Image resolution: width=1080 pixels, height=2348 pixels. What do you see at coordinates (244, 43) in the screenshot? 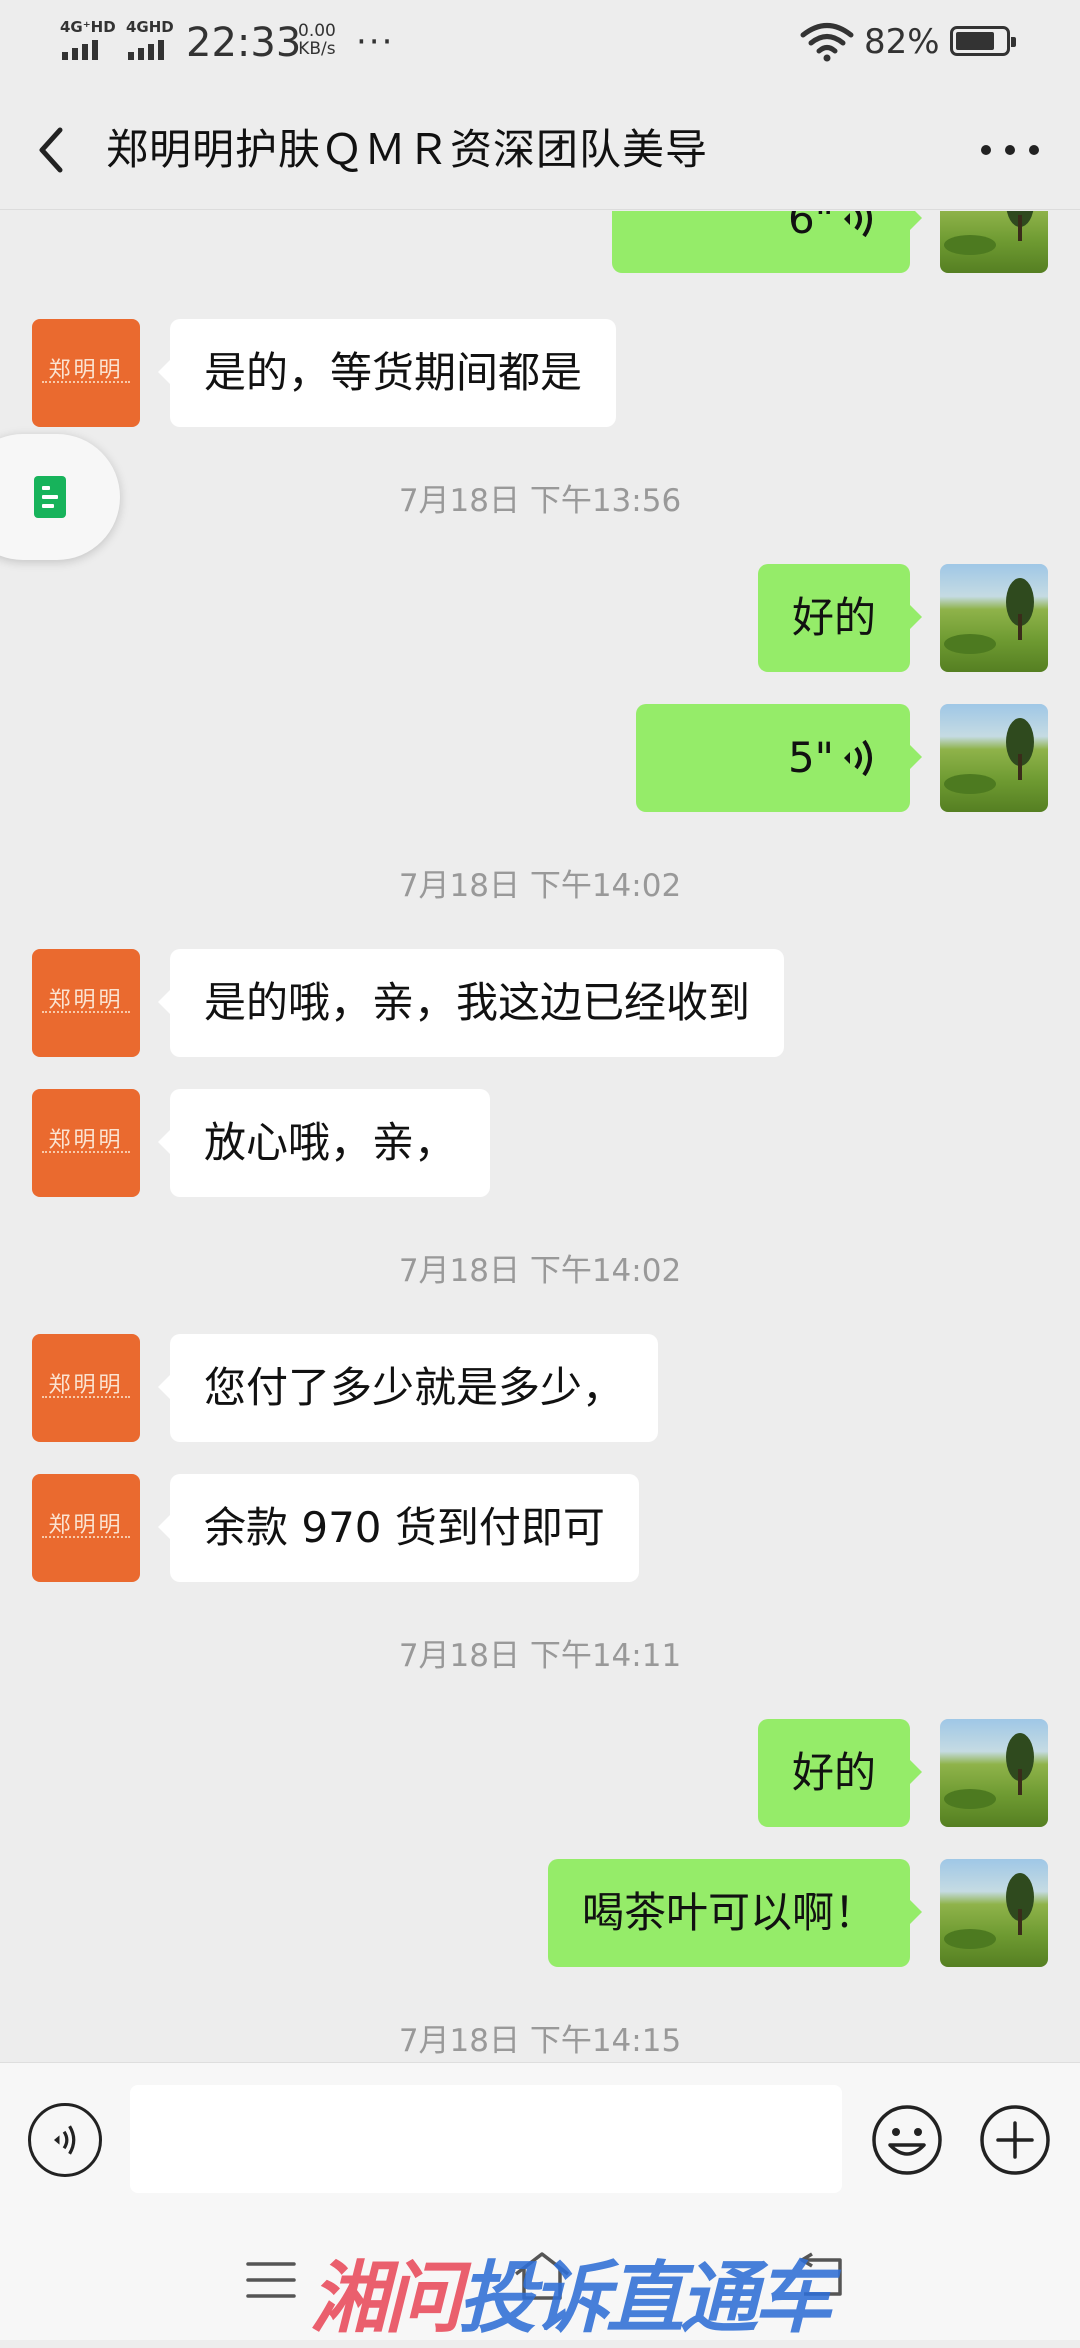
I see `clock: 22:33` at bounding box center [244, 43].